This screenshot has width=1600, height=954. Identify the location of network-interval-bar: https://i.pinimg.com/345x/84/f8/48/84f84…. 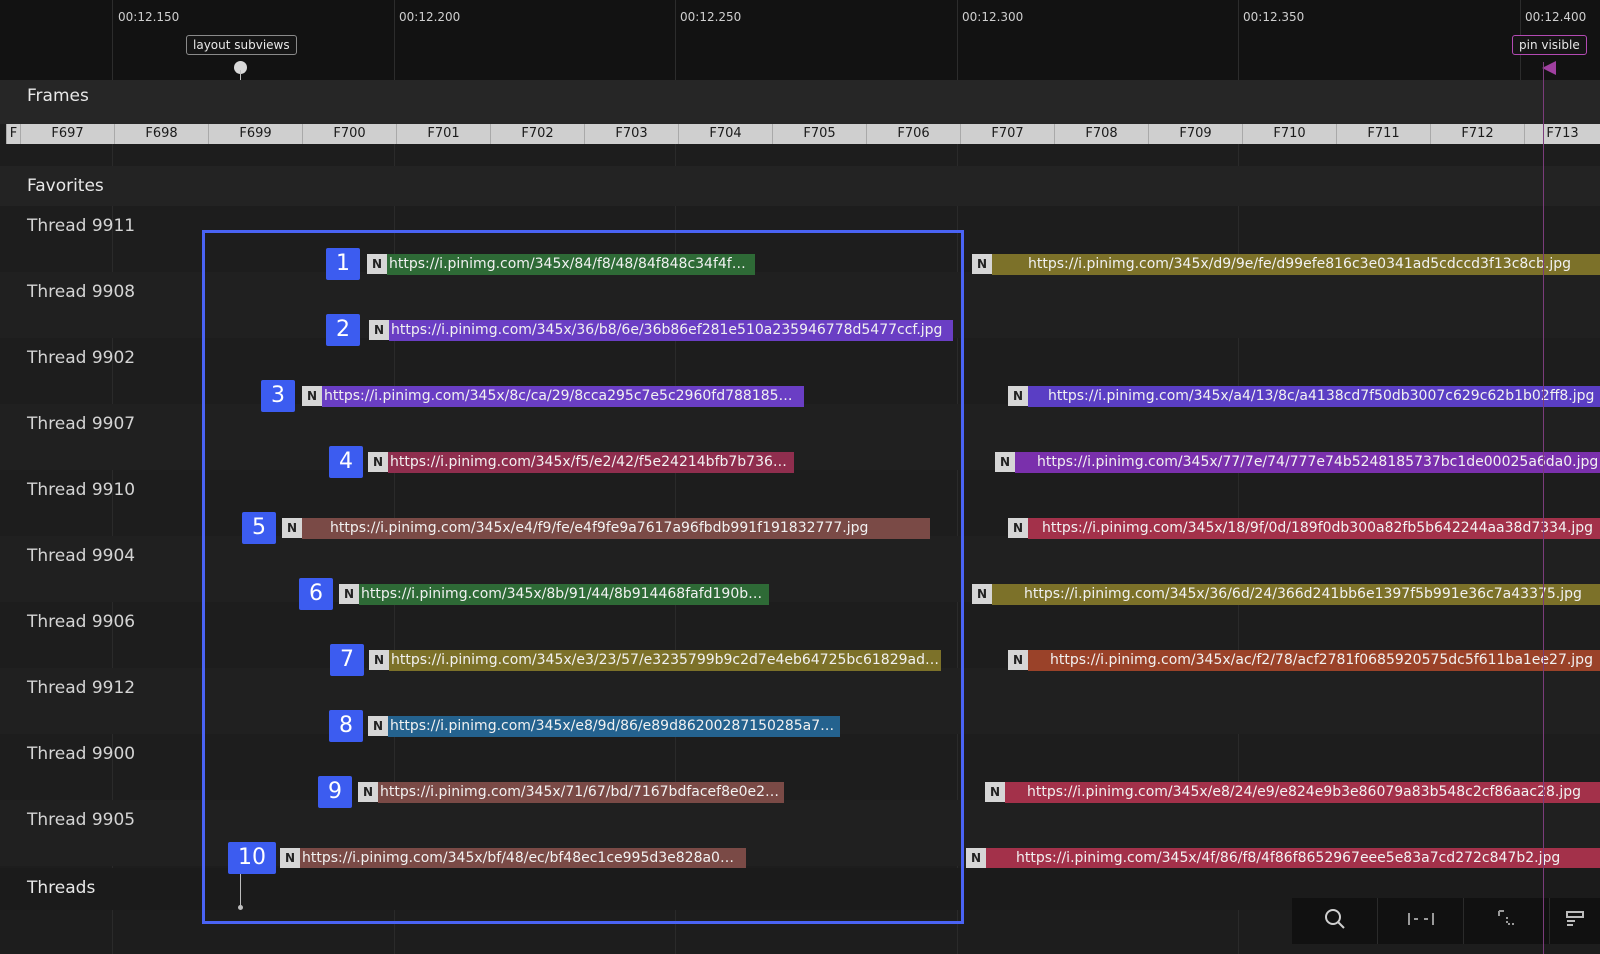
(571, 264).